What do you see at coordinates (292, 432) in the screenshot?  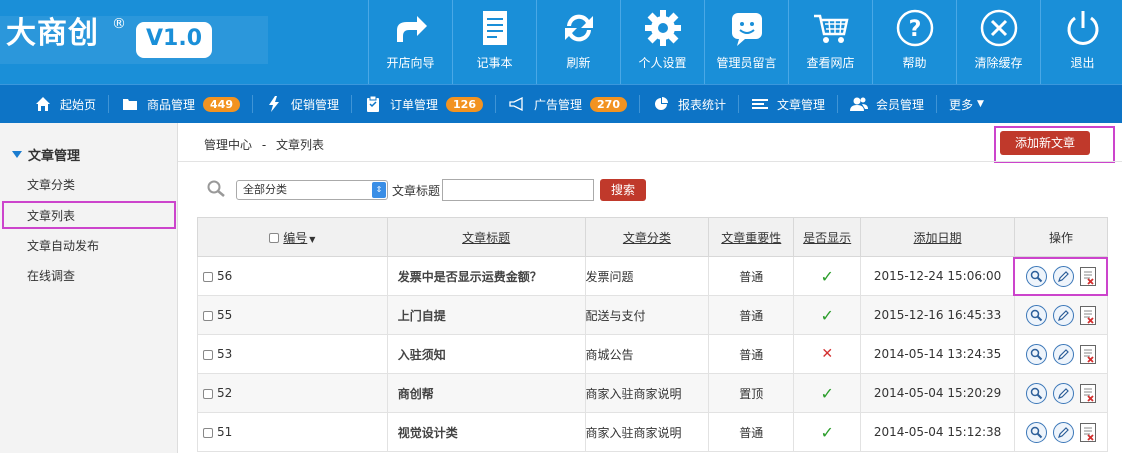 I see `cell-id: 51` at bounding box center [292, 432].